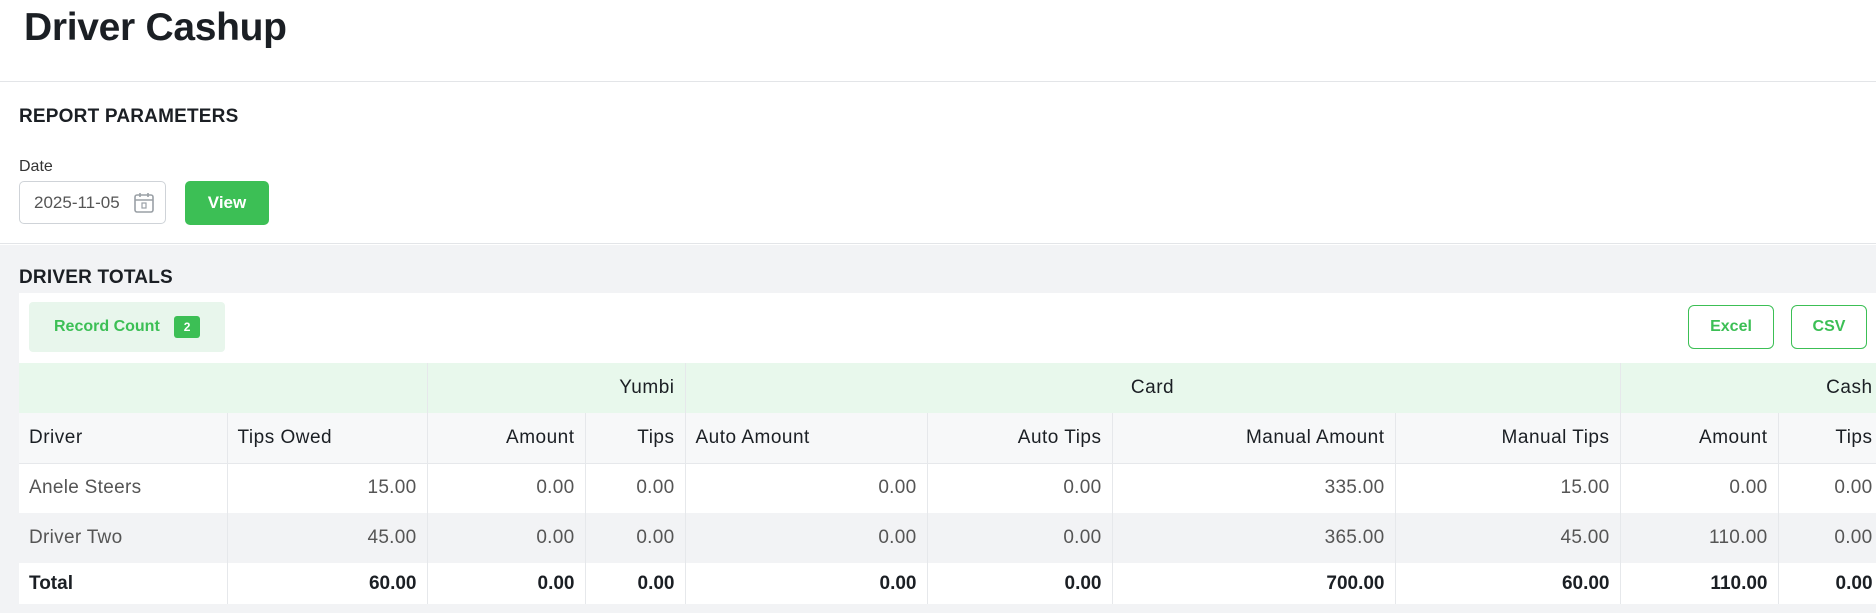 The width and height of the screenshot is (1876, 613). I want to click on col-header-yumbi-tips: Tips, so click(635, 438).